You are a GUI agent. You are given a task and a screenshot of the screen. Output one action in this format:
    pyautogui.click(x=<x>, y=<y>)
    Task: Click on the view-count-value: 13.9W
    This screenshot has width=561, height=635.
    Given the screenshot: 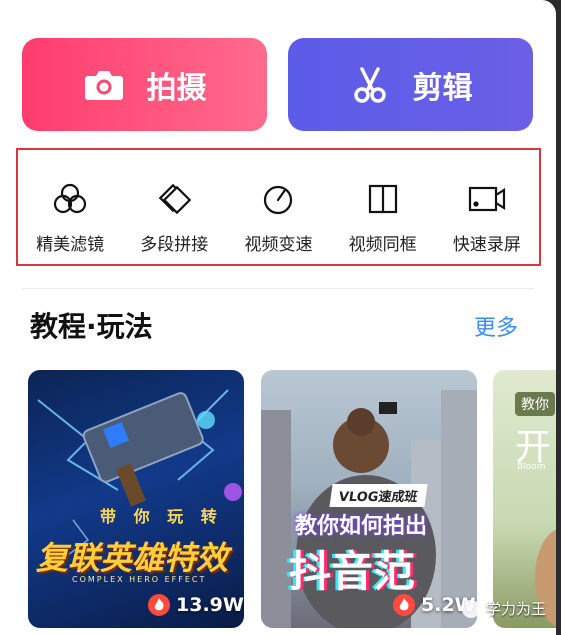 What is the action you would take?
    pyautogui.click(x=210, y=605)
    